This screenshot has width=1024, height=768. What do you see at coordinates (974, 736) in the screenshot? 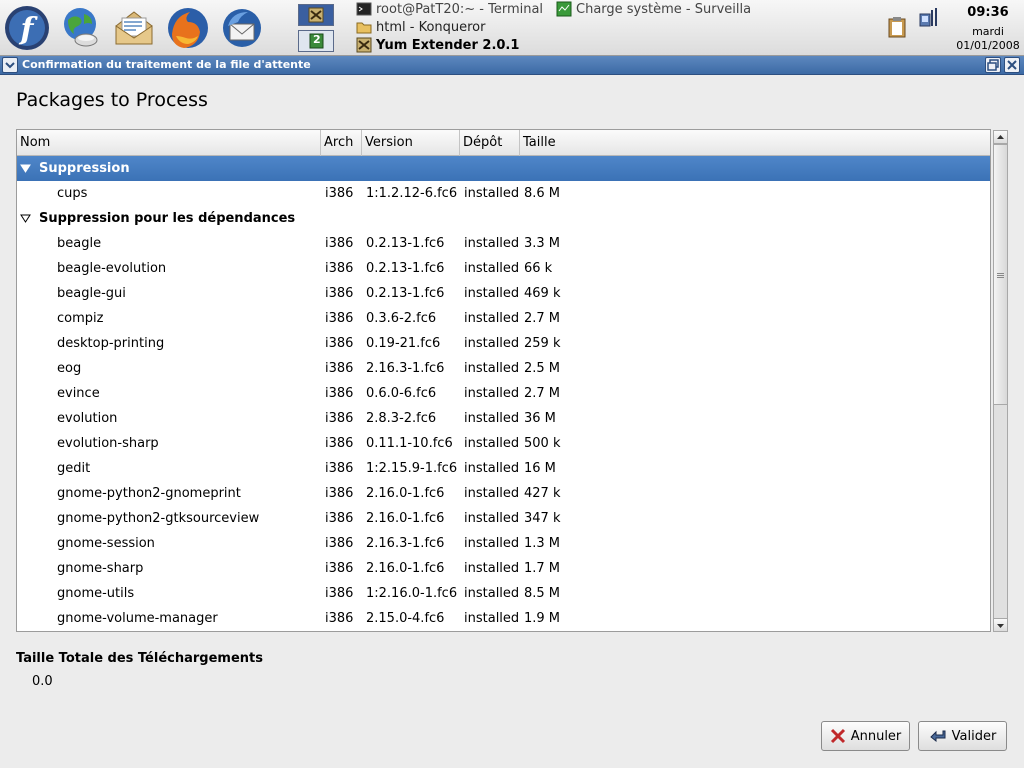
I see `ok-button-label: Valider` at bounding box center [974, 736].